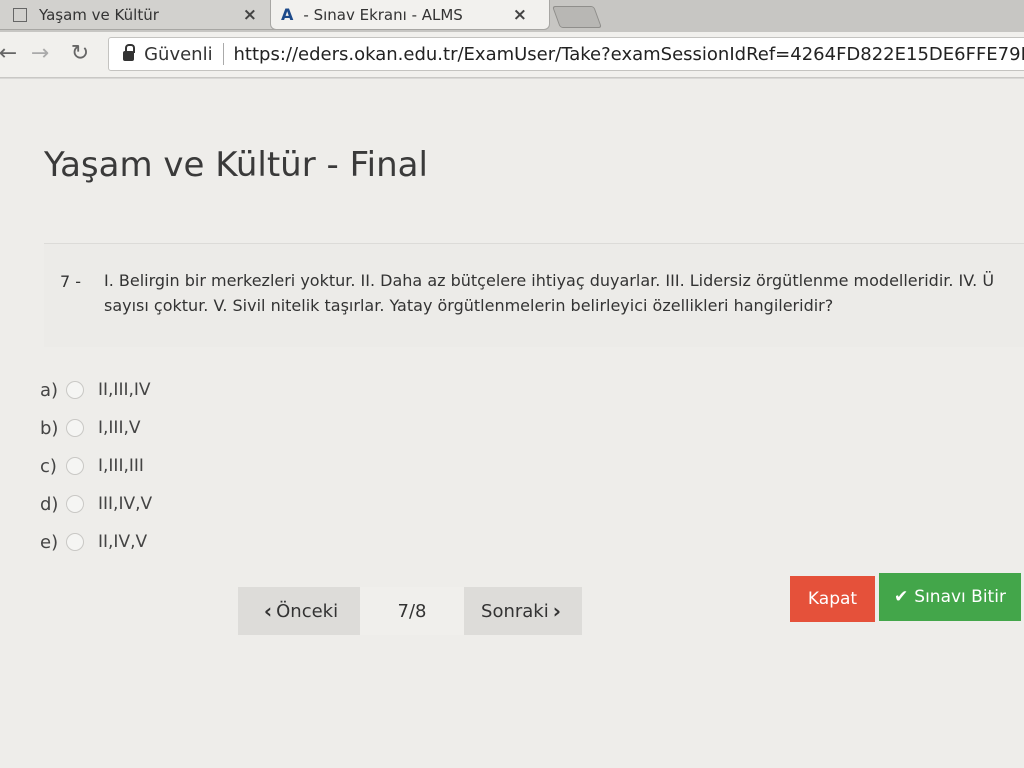 The height and width of the screenshot is (768, 1024). I want to click on question-number: 7 -, so click(71, 281).